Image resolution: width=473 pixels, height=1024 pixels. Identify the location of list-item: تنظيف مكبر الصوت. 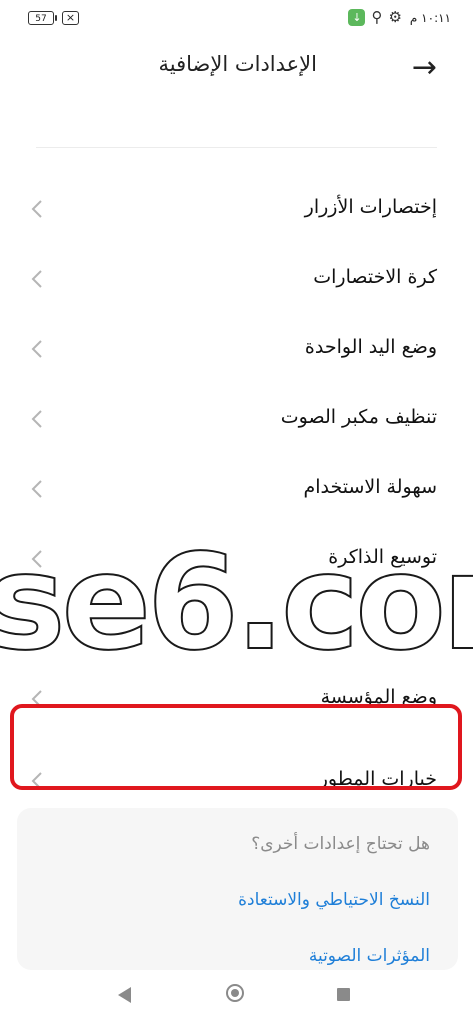
(236, 421).